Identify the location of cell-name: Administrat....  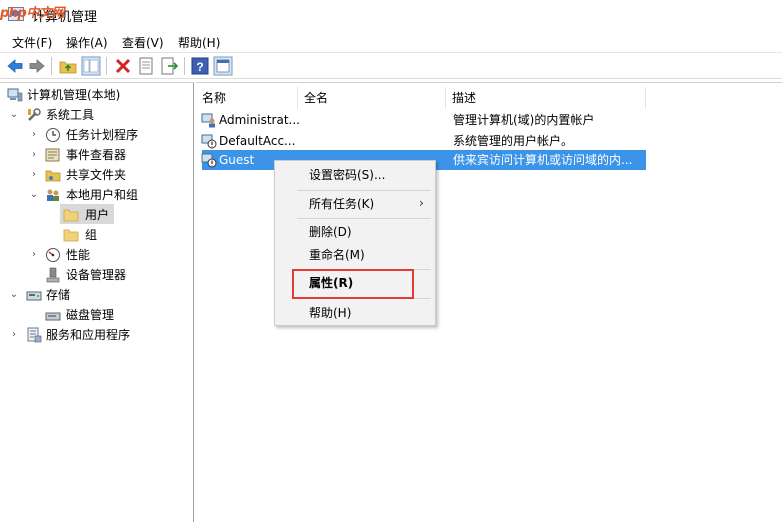
(259, 120).